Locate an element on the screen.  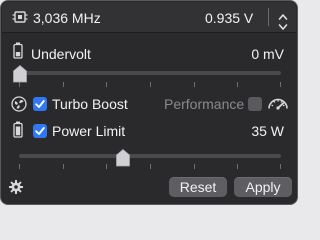
power-limit-value: 35 W is located at coordinates (267, 131).